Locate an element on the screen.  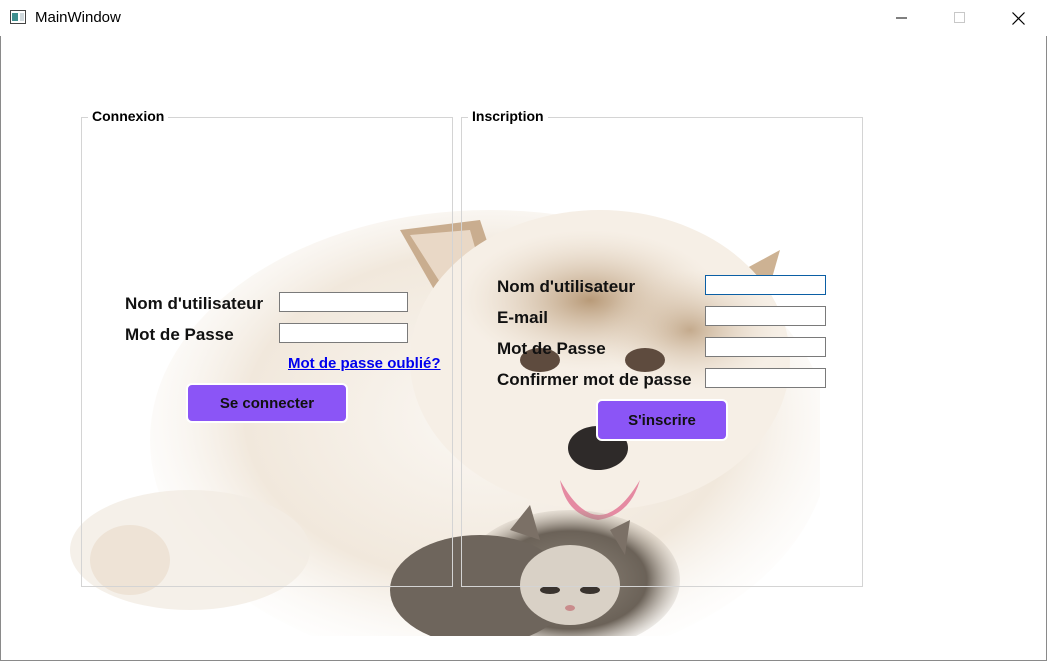
login-username-input is located at coordinates (343, 302).